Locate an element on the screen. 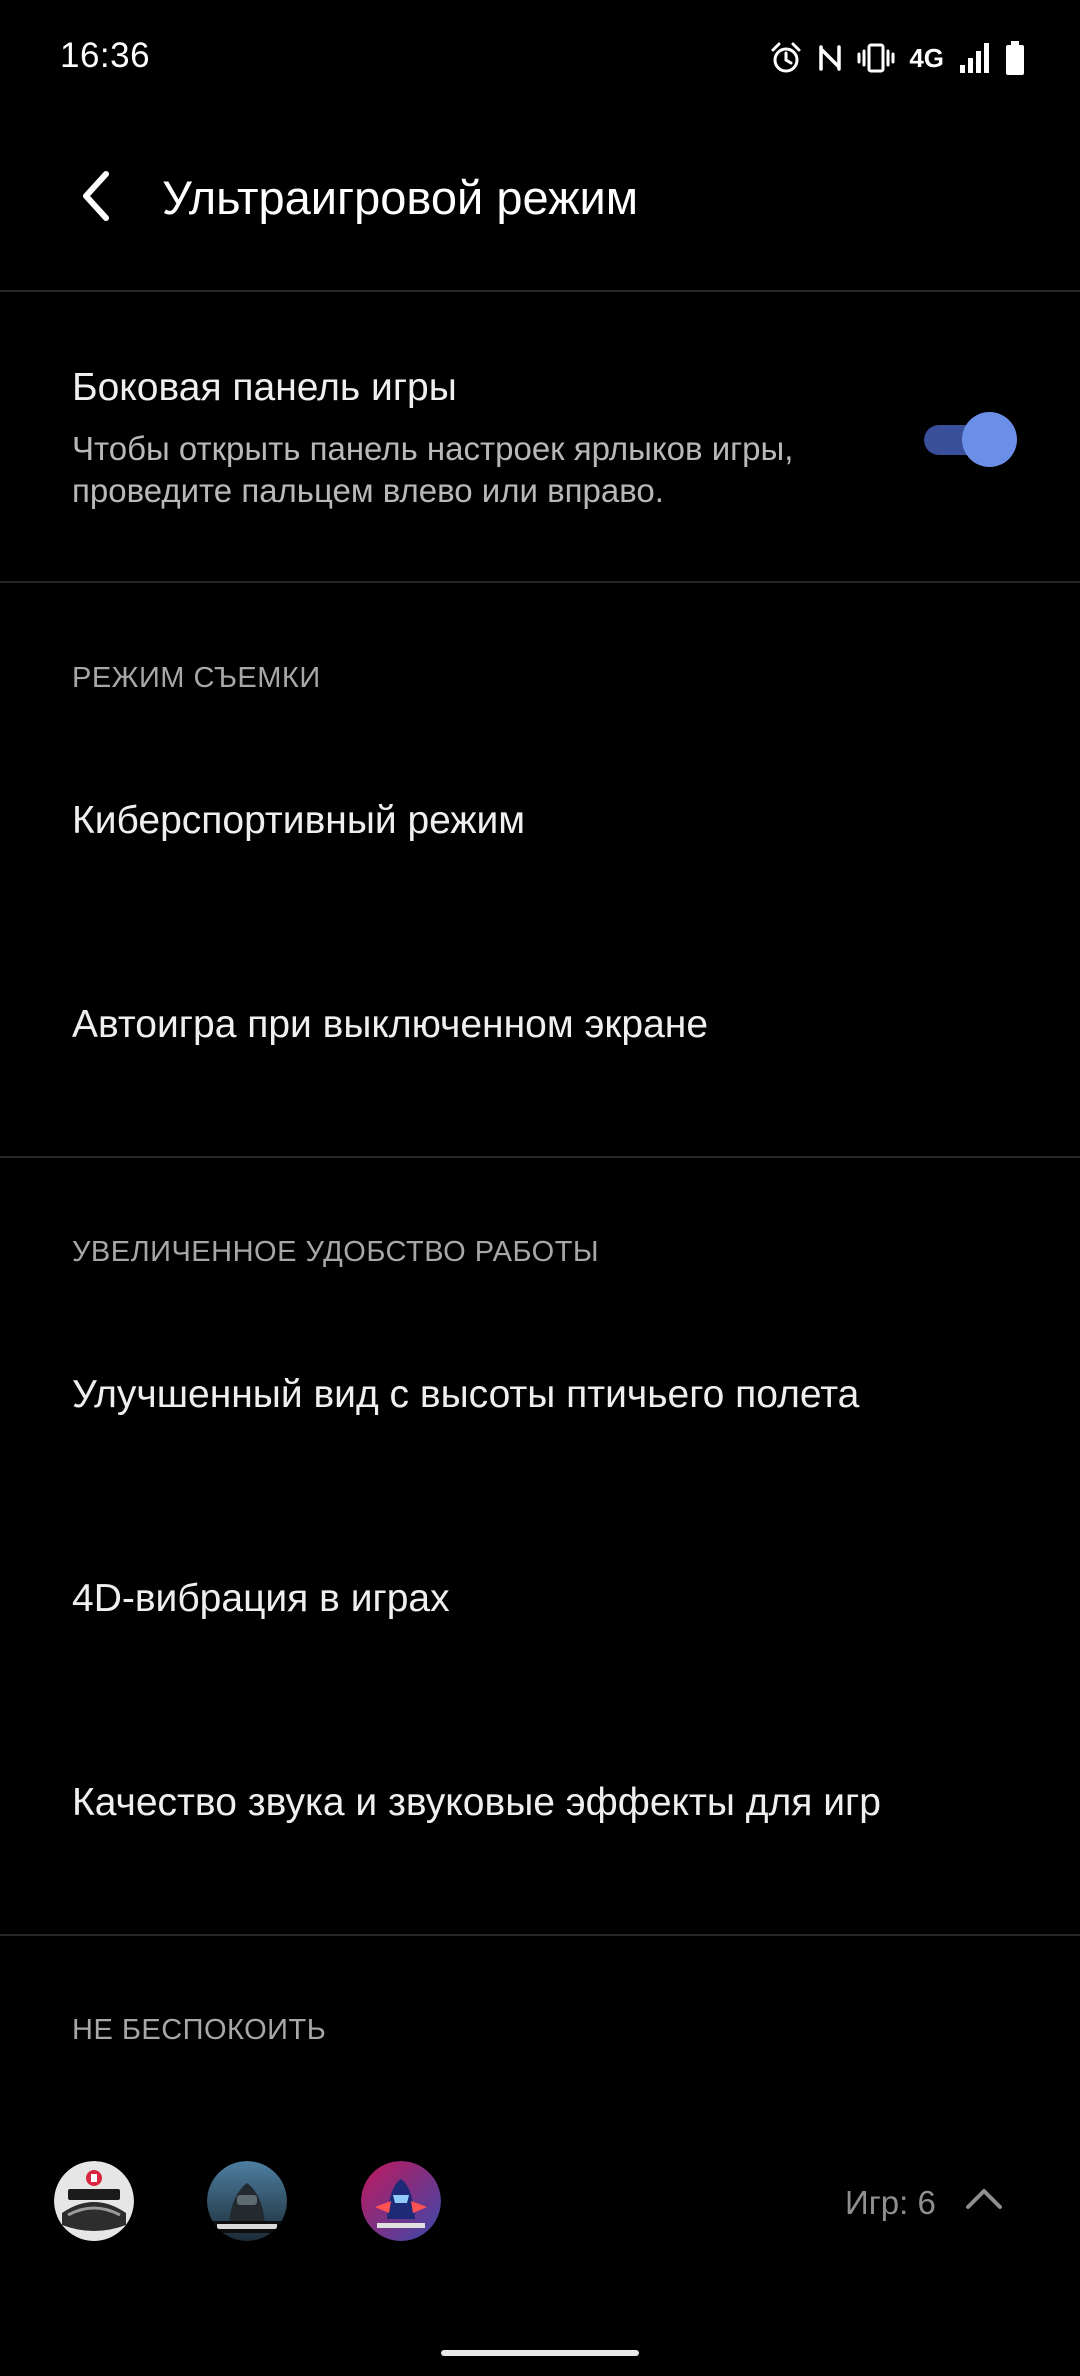 The width and height of the screenshot is (1080, 2376). expand-games-button is located at coordinates (984, 2200).